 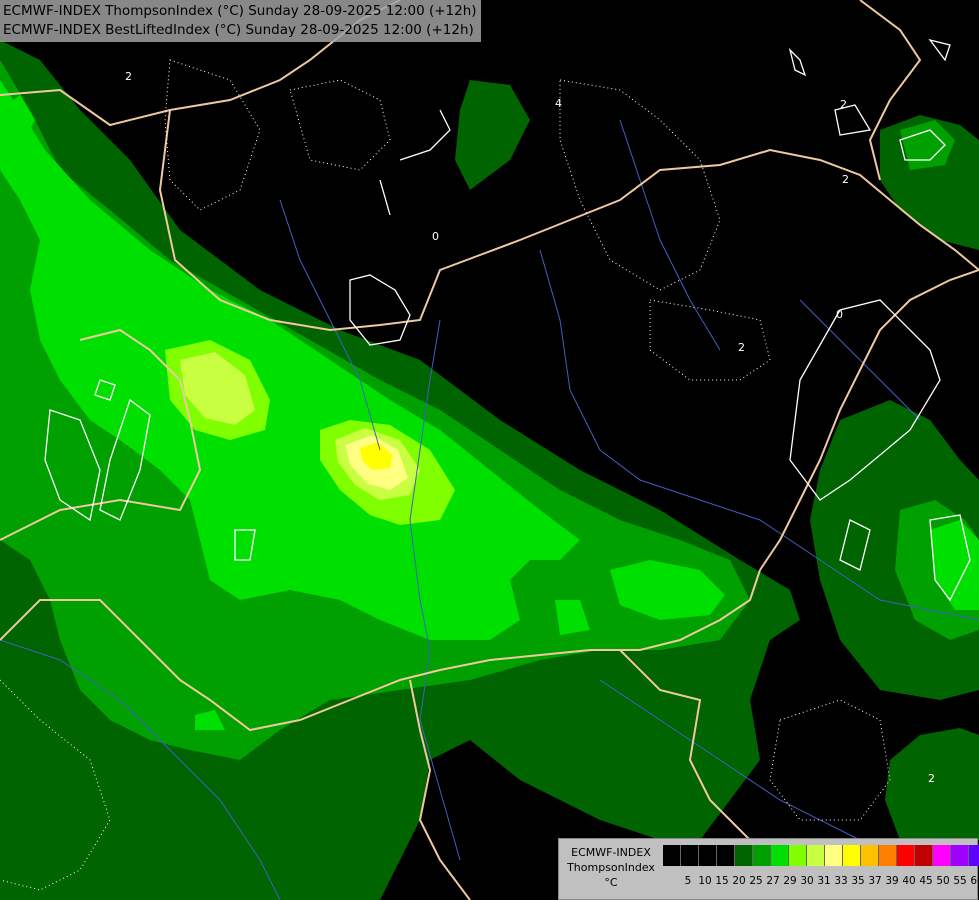 What do you see at coordinates (974, 881) in the screenshot?
I see `legend-tick-label: 60` at bounding box center [974, 881].